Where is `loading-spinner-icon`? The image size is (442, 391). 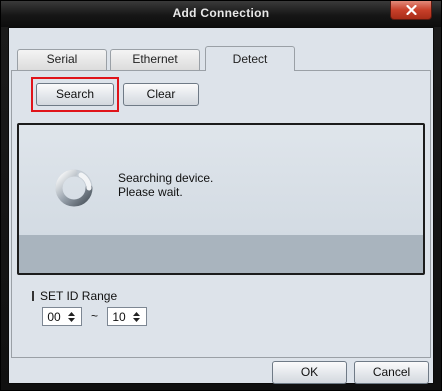
loading-spinner-icon is located at coordinates (74, 188).